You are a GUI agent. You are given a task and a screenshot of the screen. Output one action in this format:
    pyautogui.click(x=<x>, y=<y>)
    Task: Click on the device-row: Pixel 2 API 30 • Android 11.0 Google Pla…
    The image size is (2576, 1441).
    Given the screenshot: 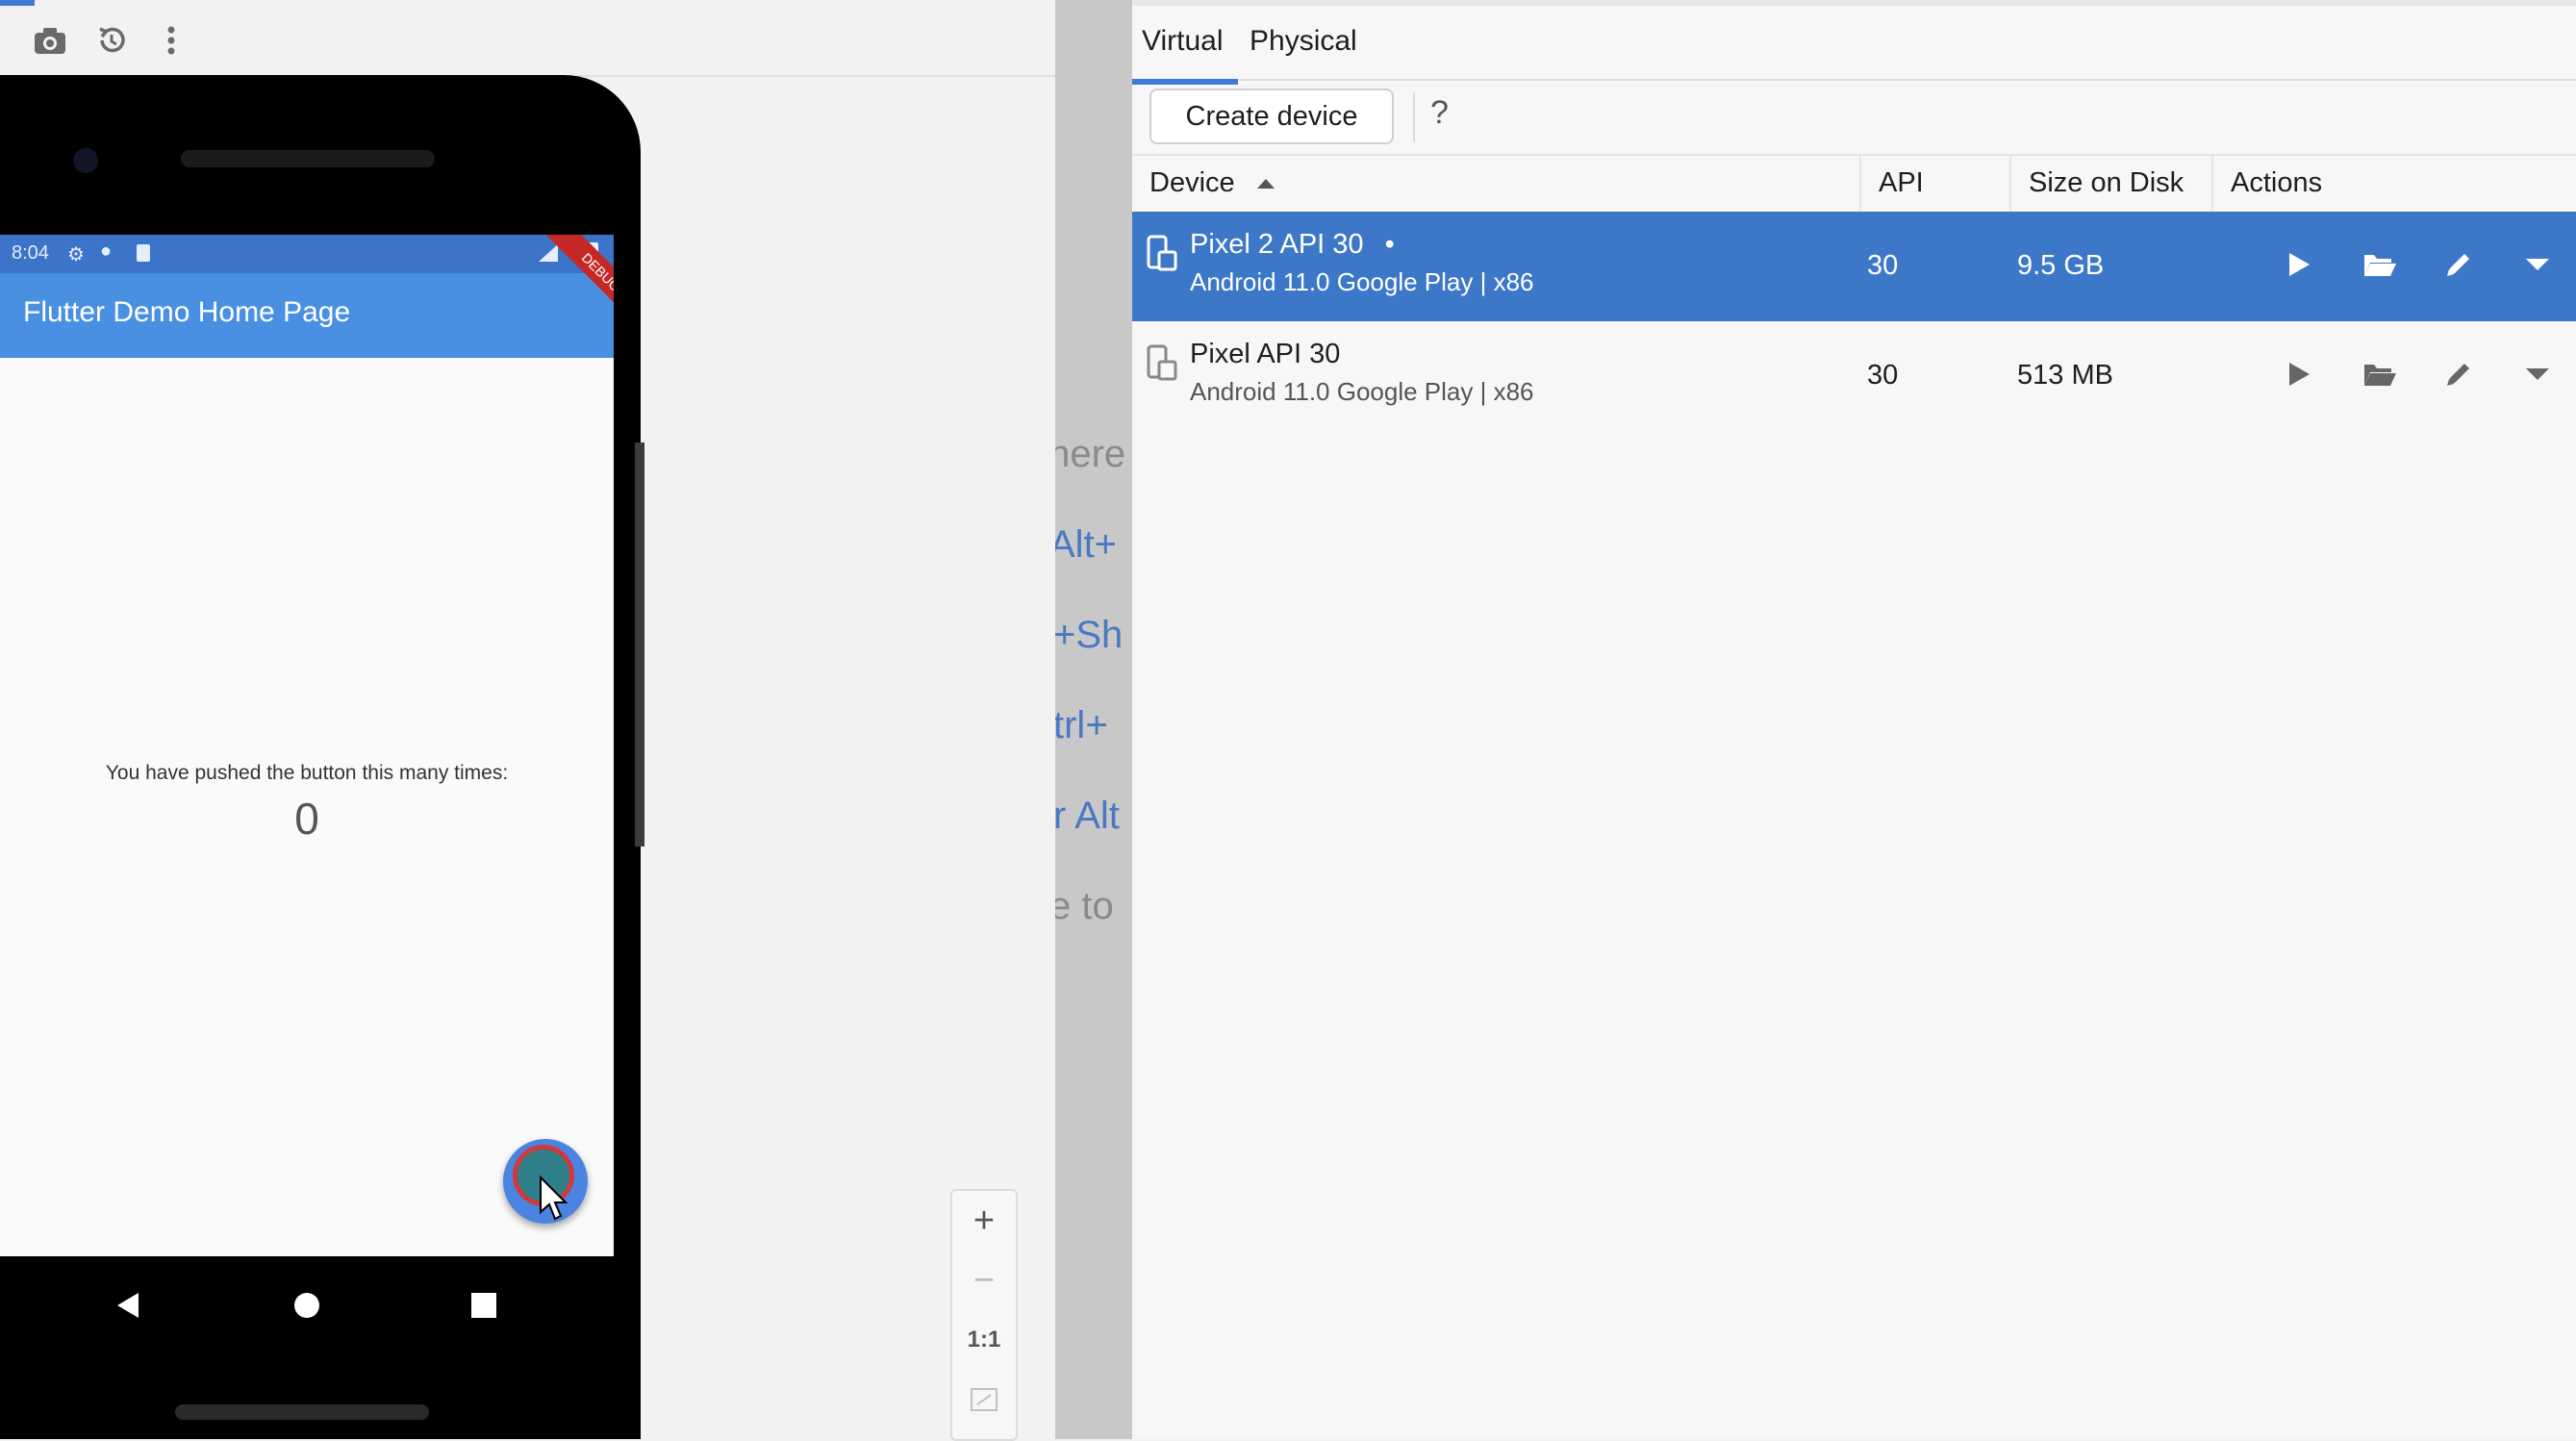 What is the action you would take?
    pyautogui.click(x=1854, y=266)
    